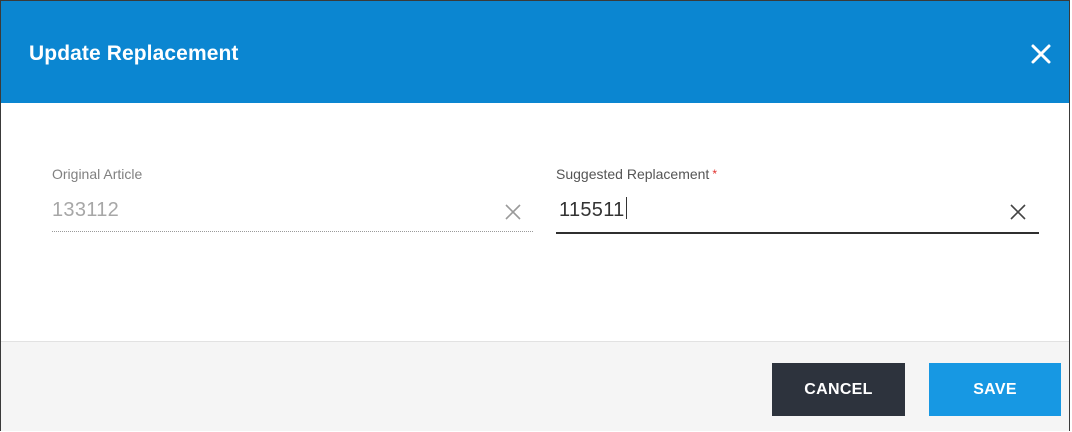 The height and width of the screenshot is (432, 1072). I want to click on cancel-button: CANCEL, so click(838, 389).